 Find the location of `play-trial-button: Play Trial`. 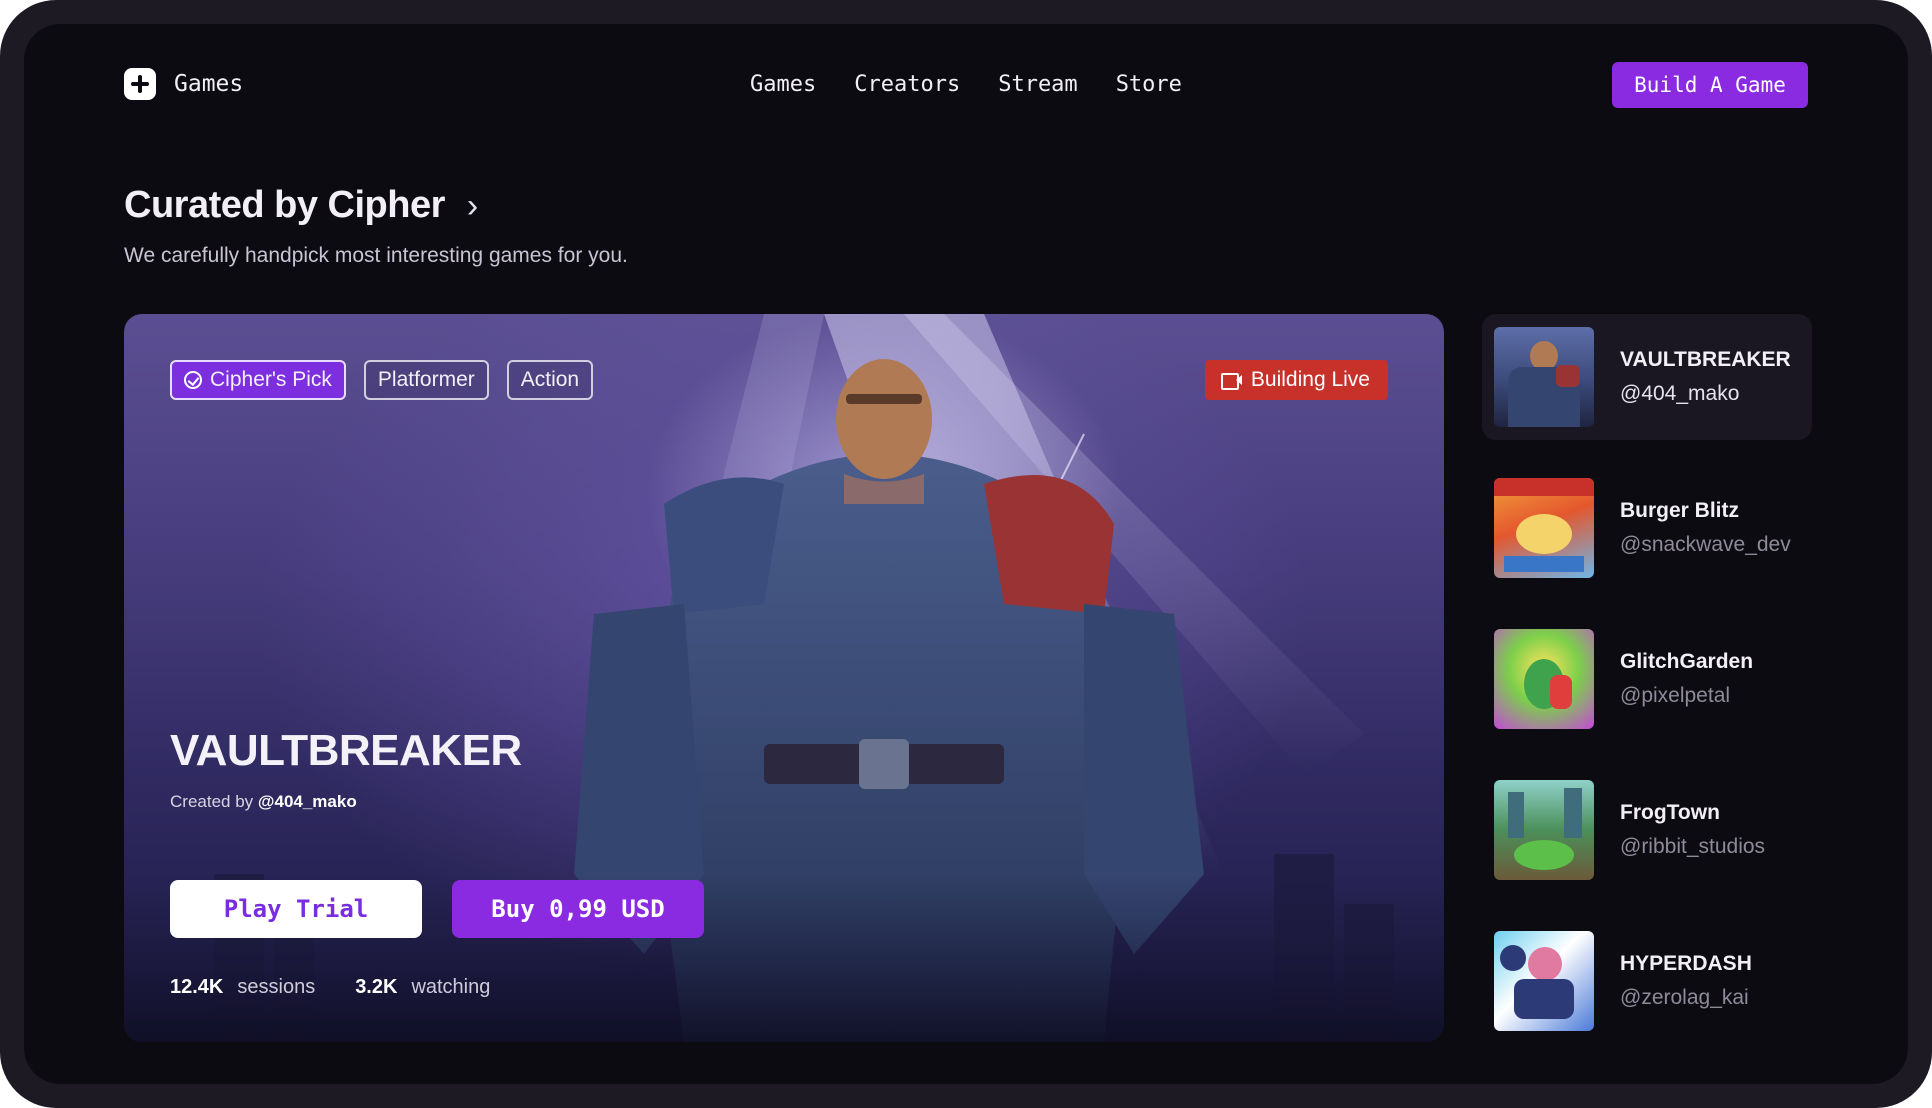

play-trial-button: Play Trial is located at coordinates (296, 909).